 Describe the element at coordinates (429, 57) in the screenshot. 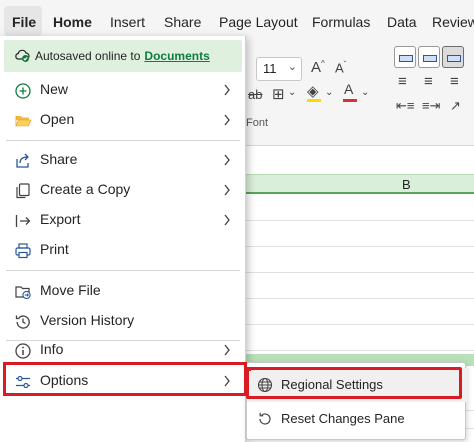

I see `align-middle-icon` at that location.